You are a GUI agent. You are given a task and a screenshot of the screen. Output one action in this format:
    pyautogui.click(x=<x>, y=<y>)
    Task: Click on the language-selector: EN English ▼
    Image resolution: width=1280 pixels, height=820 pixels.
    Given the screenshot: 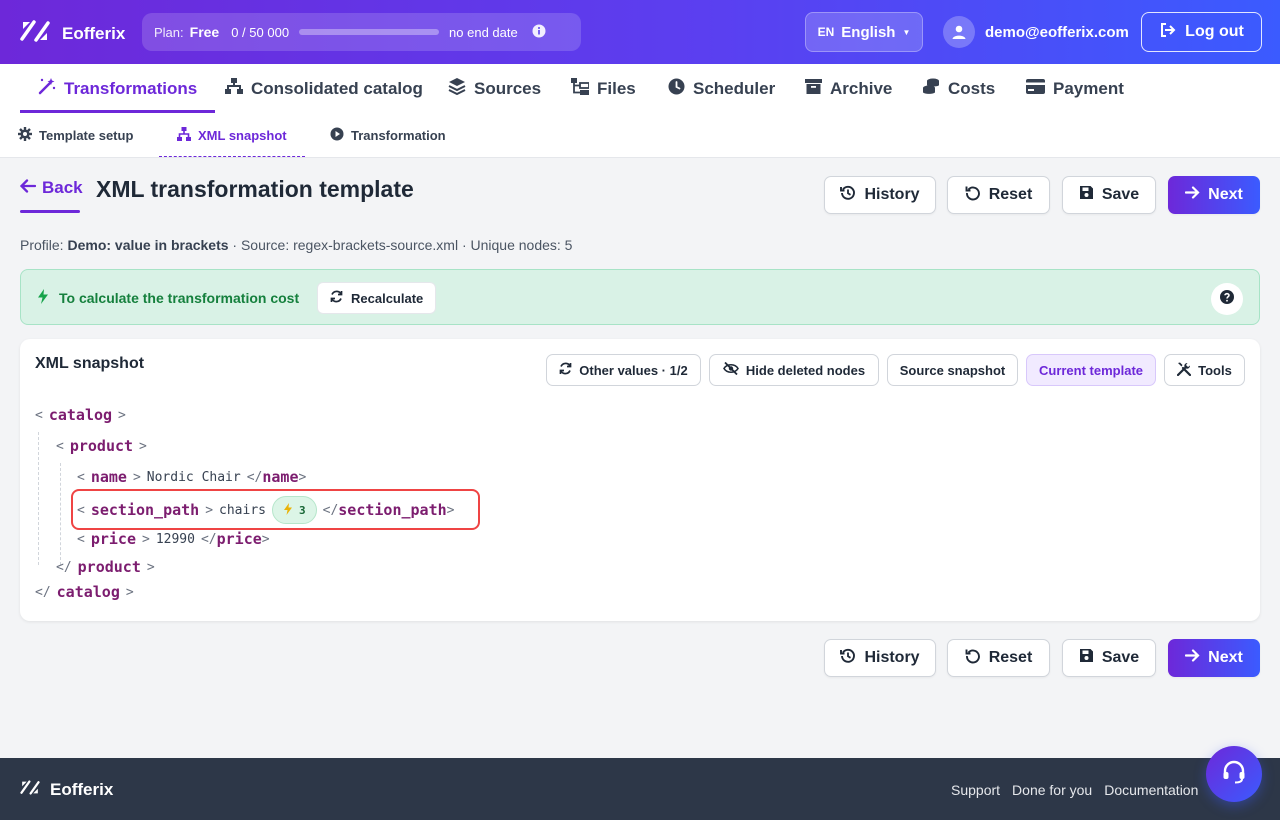 What is the action you would take?
    pyautogui.click(x=864, y=32)
    